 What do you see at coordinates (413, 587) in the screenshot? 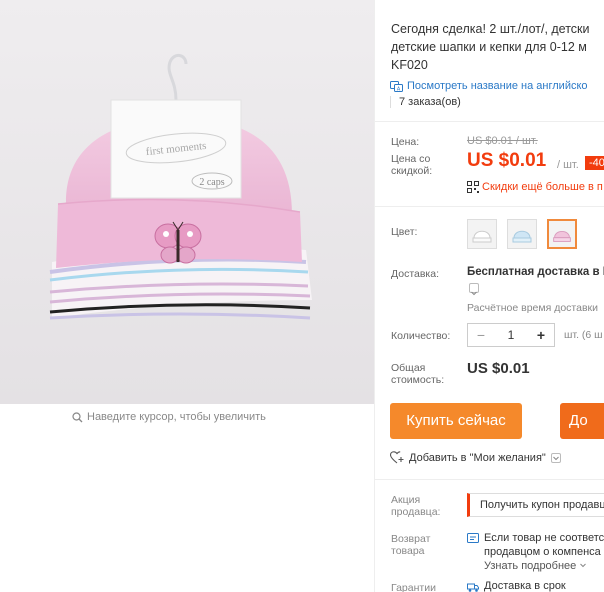
I see `guarantee-label: Гарантии` at bounding box center [413, 587].